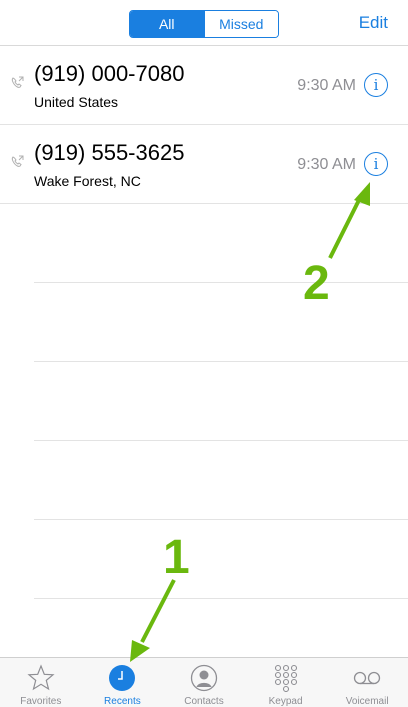 This screenshot has width=408, height=707. I want to click on all-calls-segment: All, so click(167, 24).